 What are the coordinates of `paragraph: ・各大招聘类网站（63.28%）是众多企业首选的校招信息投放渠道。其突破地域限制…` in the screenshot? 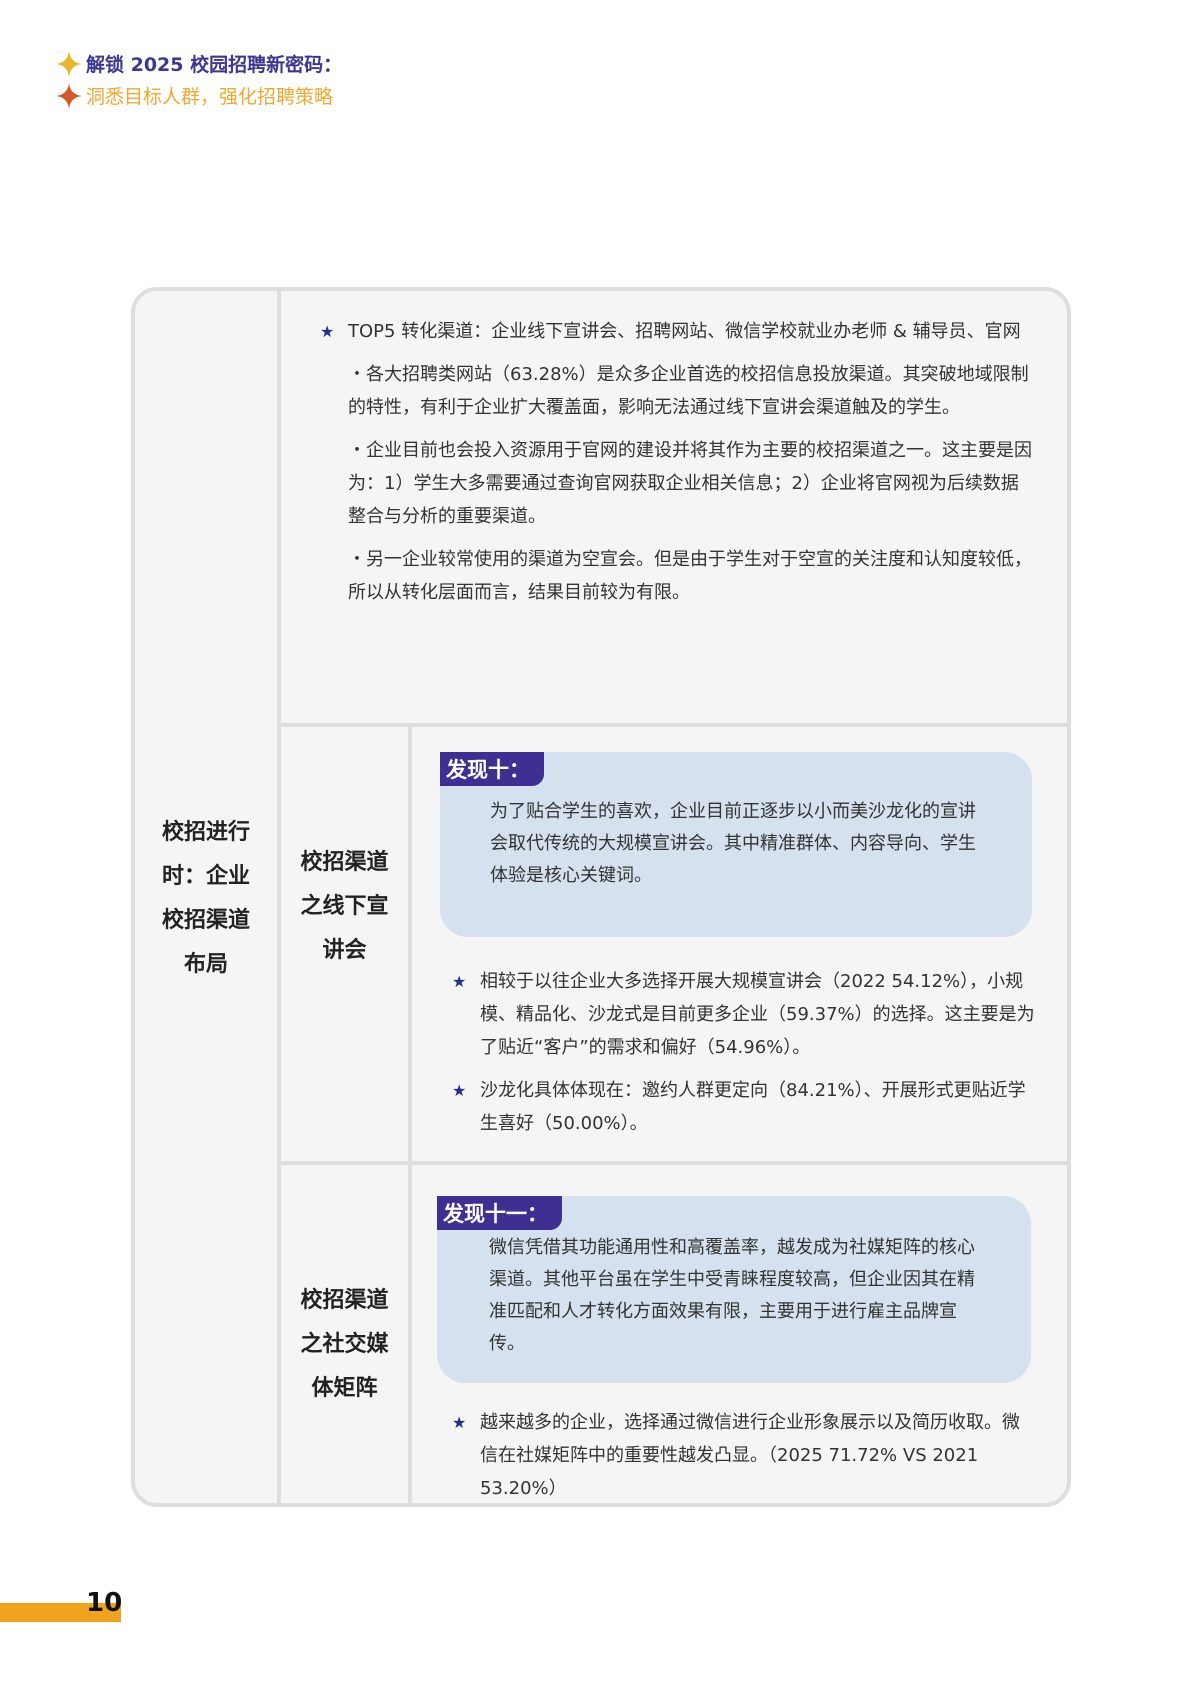 It's located at (688, 391).